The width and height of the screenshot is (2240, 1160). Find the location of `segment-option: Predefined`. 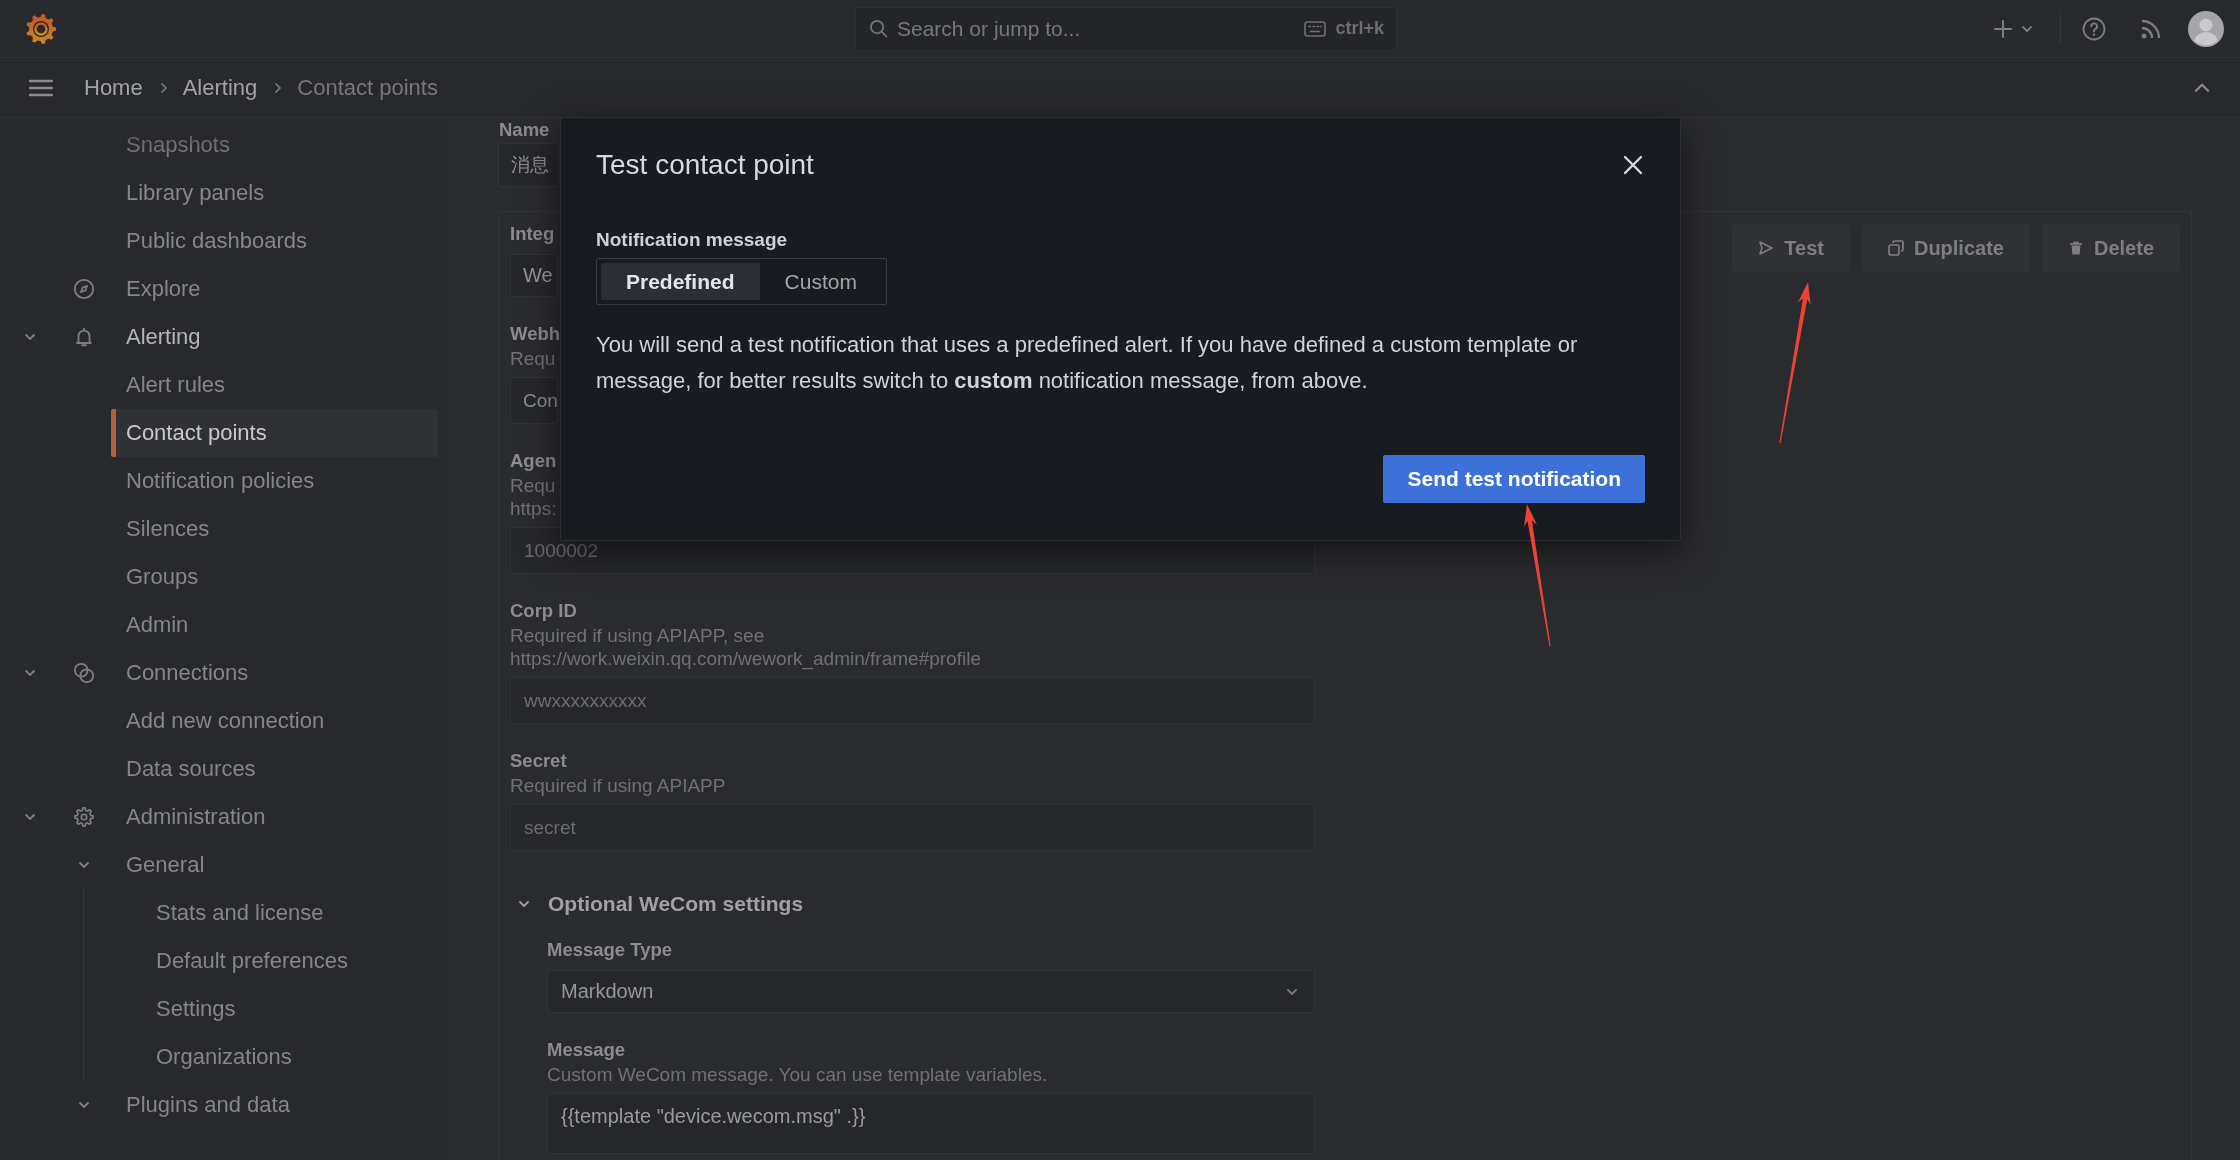

segment-option: Predefined is located at coordinates (680, 281).